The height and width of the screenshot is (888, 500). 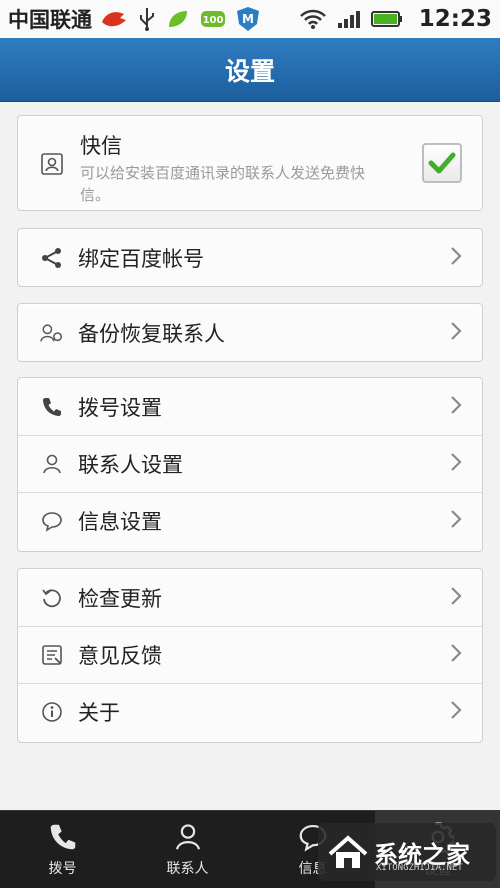 I want to click on house-logo-icon, so click(x=348, y=851).